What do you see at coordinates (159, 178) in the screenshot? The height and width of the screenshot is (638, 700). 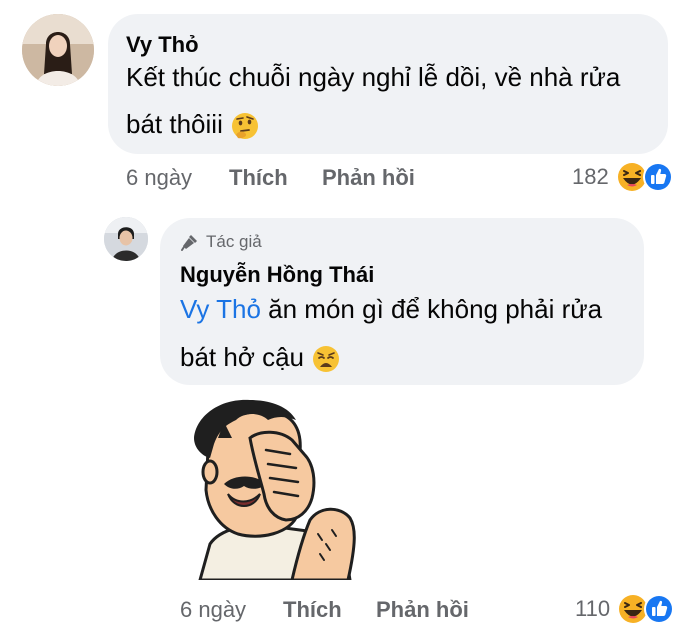 I see `comment-time: 6 ngày` at bounding box center [159, 178].